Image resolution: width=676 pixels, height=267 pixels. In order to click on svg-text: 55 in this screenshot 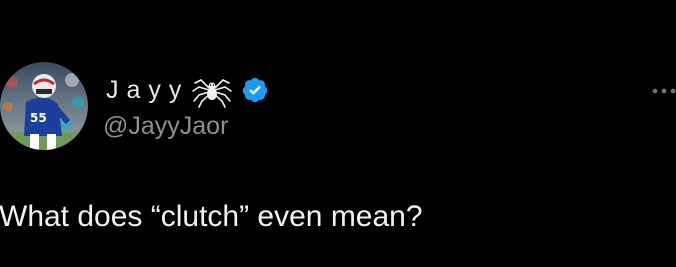, I will do `click(38, 118)`.